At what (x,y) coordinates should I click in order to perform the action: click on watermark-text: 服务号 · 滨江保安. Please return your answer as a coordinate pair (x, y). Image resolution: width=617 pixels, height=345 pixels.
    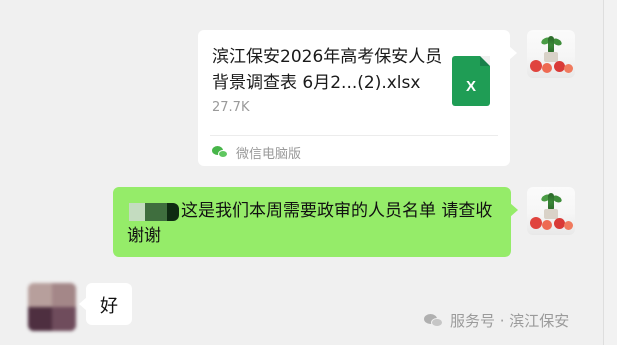
    Looking at the image, I should click on (510, 321).